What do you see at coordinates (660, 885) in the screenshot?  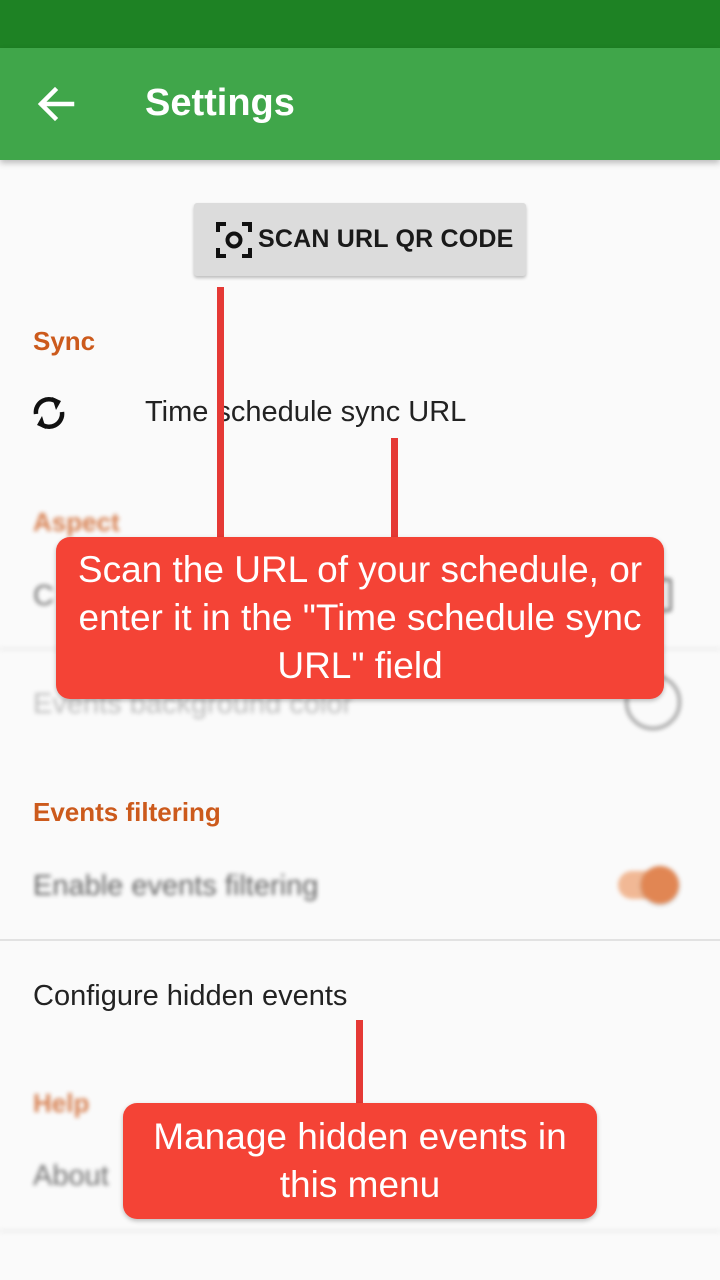 I see `enable-filtering-toggle-thumb` at bounding box center [660, 885].